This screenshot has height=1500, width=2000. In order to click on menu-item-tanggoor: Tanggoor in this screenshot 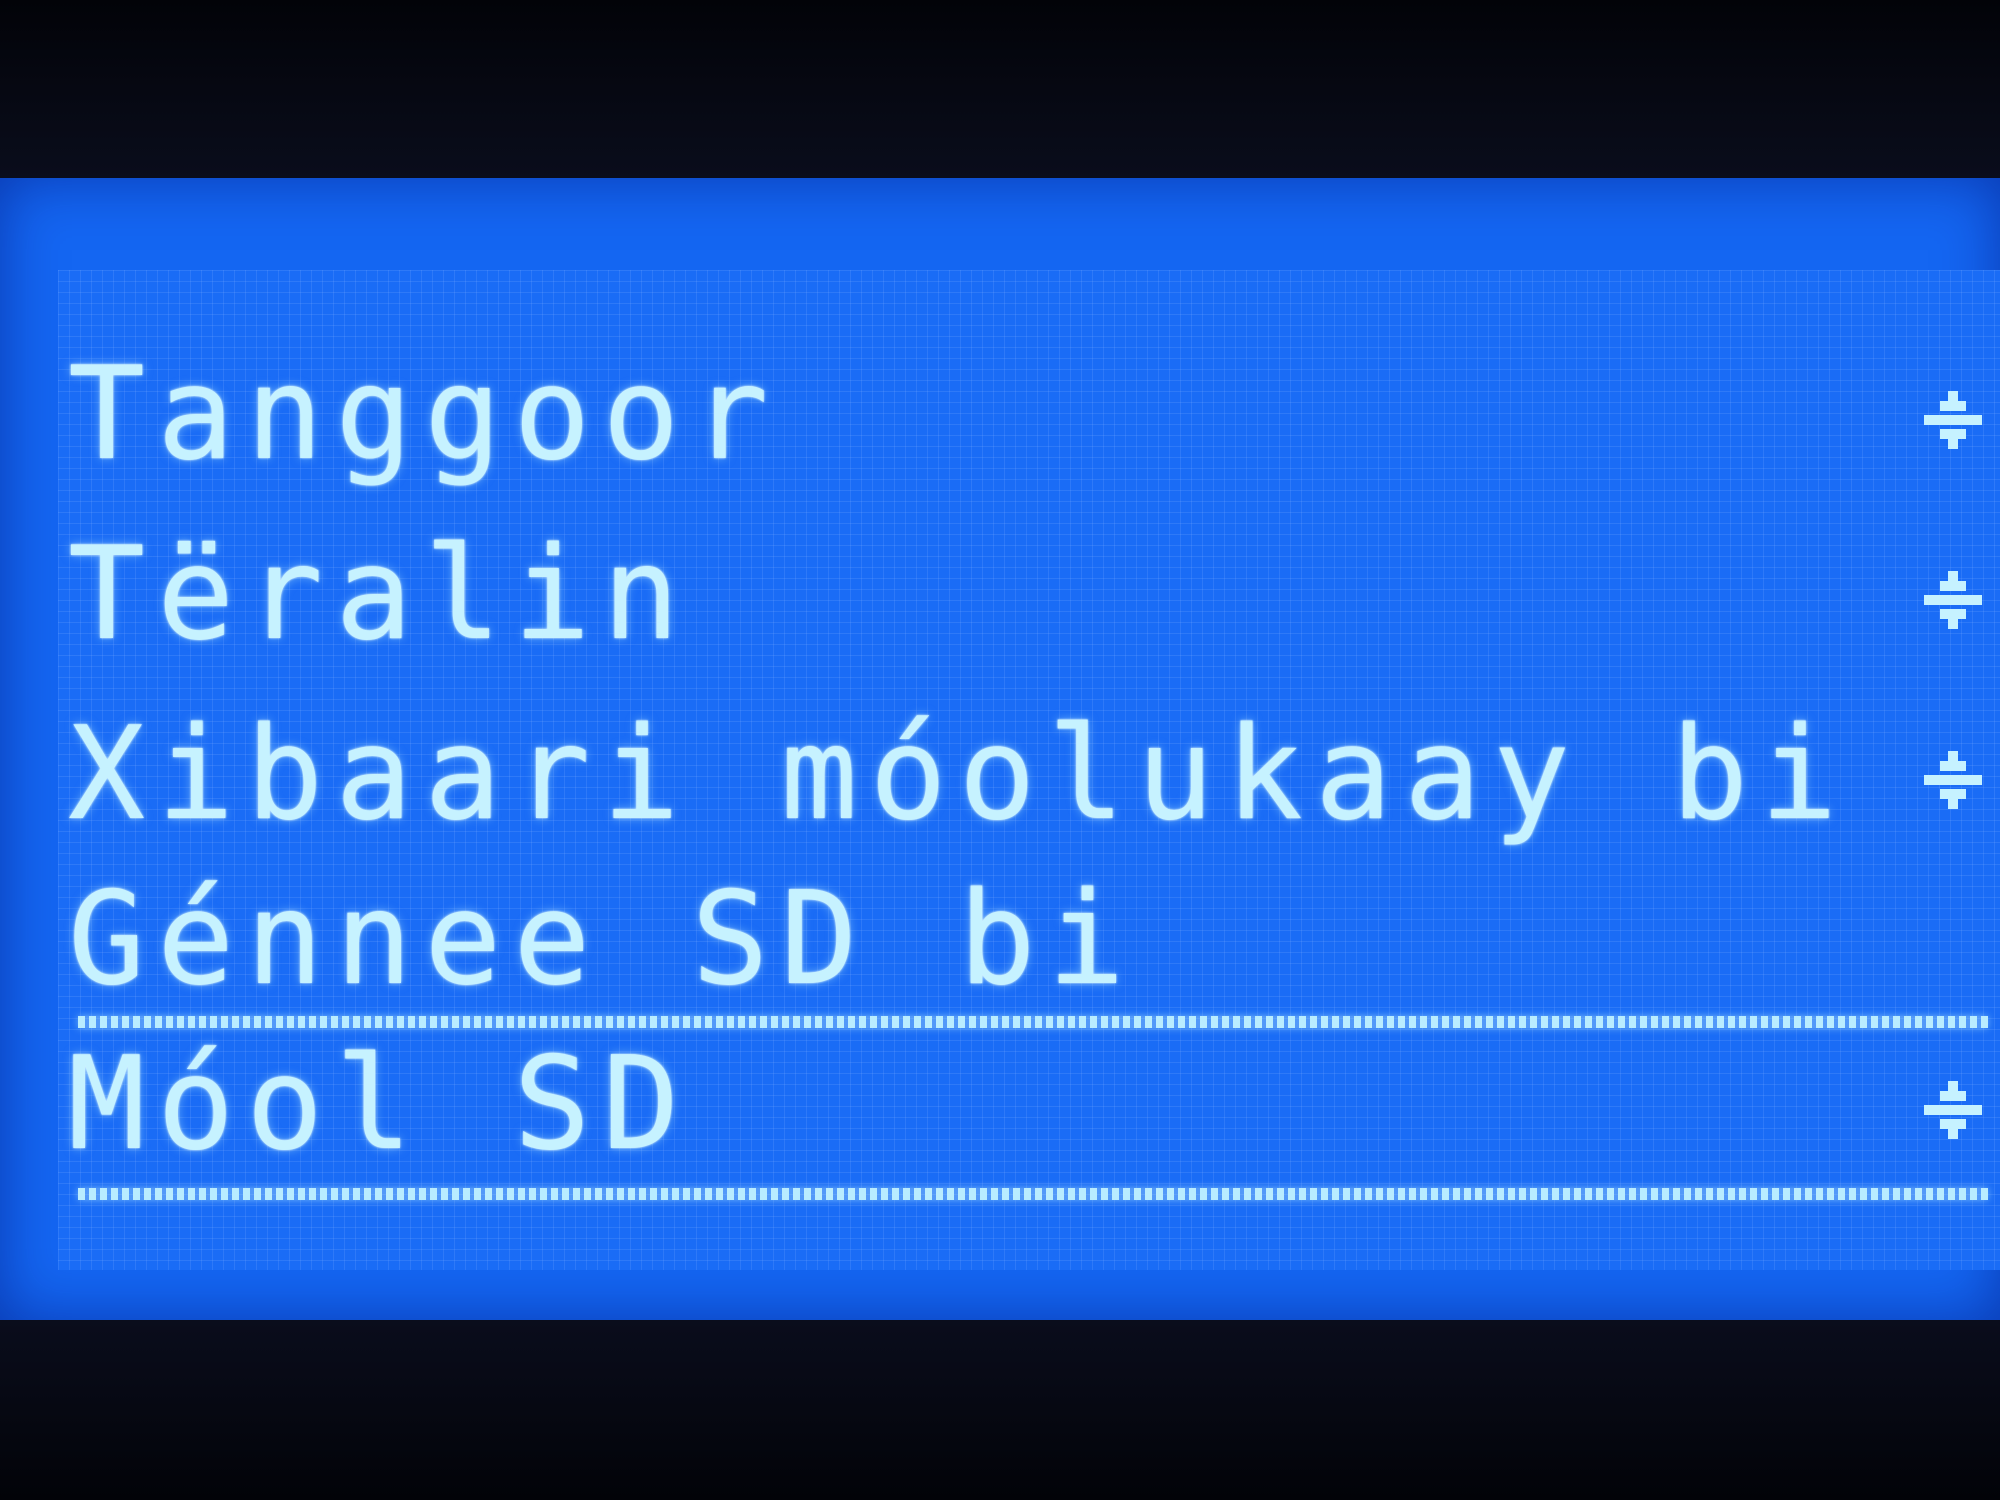, I will do `click(1028, 415)`.